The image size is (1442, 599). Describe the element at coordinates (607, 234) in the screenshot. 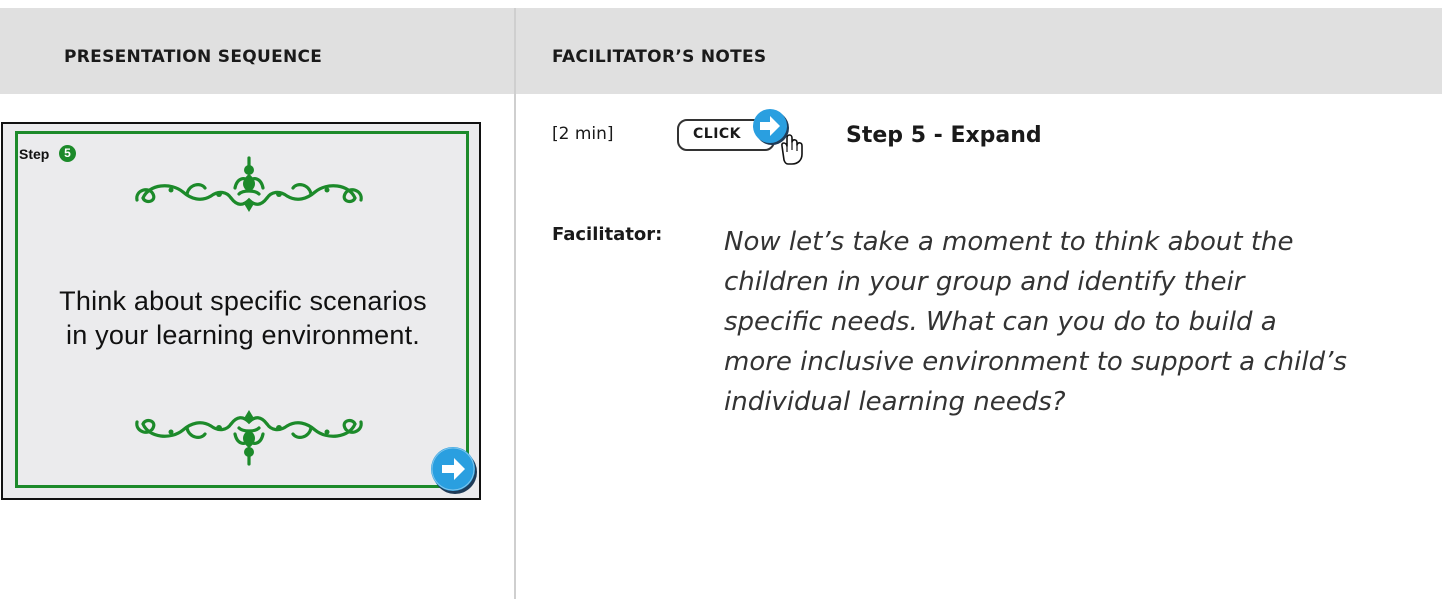

I see `facilitator-label: Facilitator:` at that location.